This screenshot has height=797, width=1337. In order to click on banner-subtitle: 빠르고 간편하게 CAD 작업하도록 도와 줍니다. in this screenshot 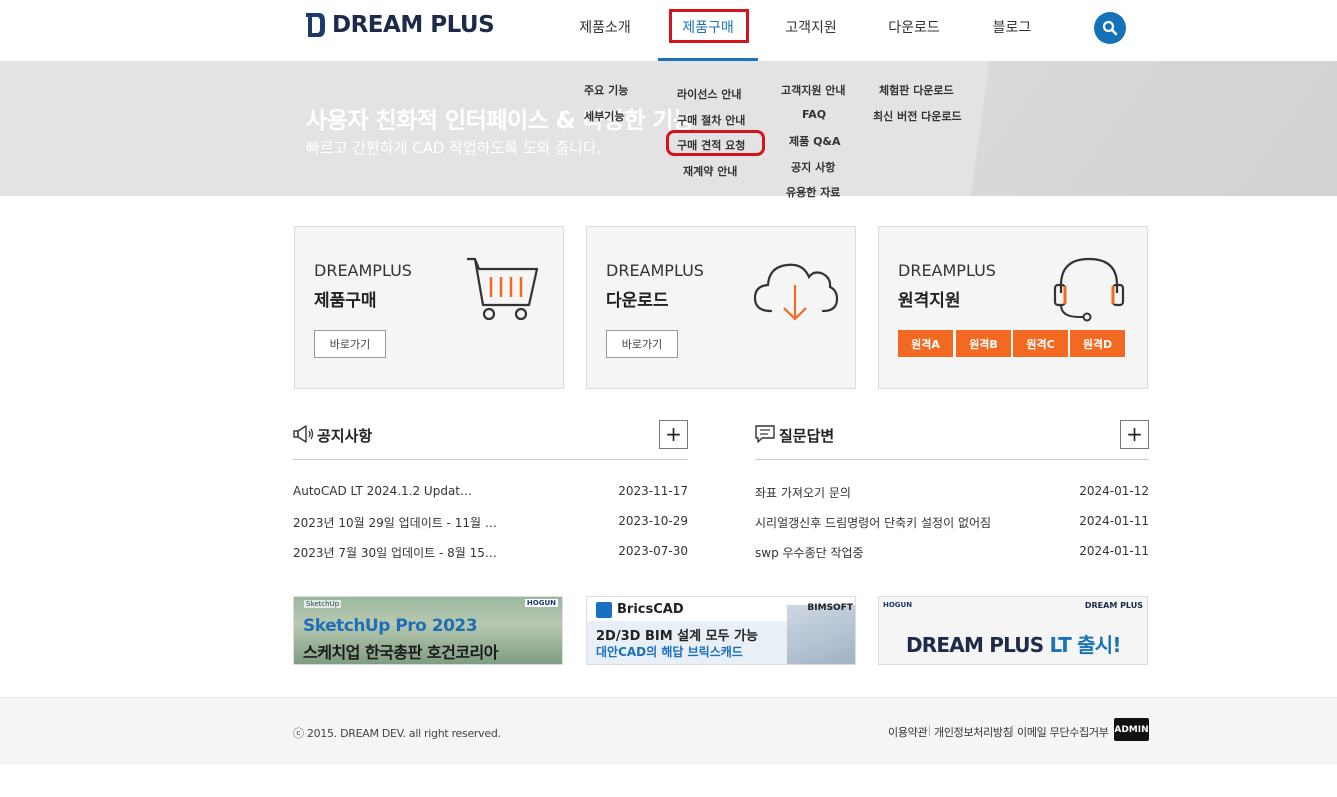, I will do `click(454, 148)`.